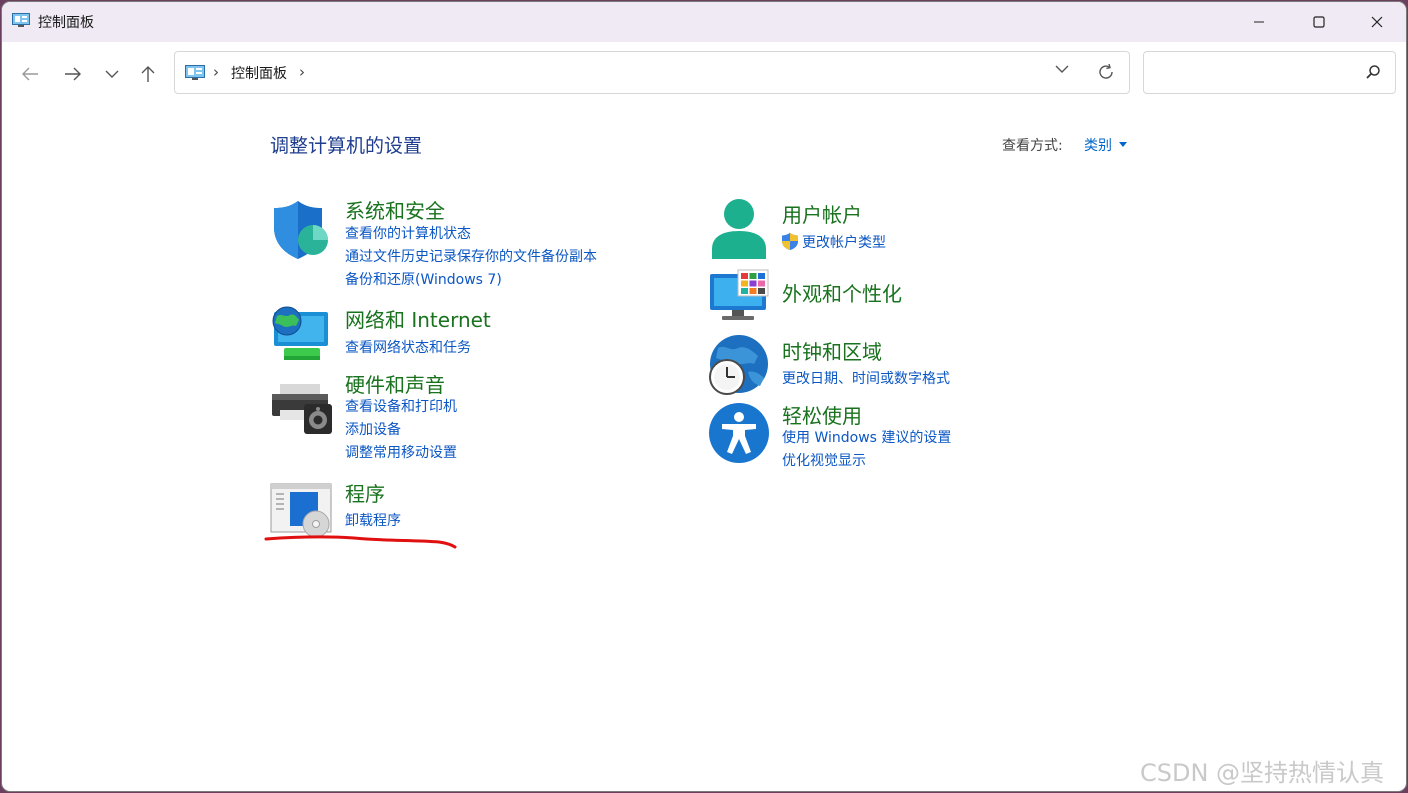 This screenshot has width=1408, height=793. Describe the element at coordinates (365, 492) in the screenshot. I see `category-programs: 程序` at that location.